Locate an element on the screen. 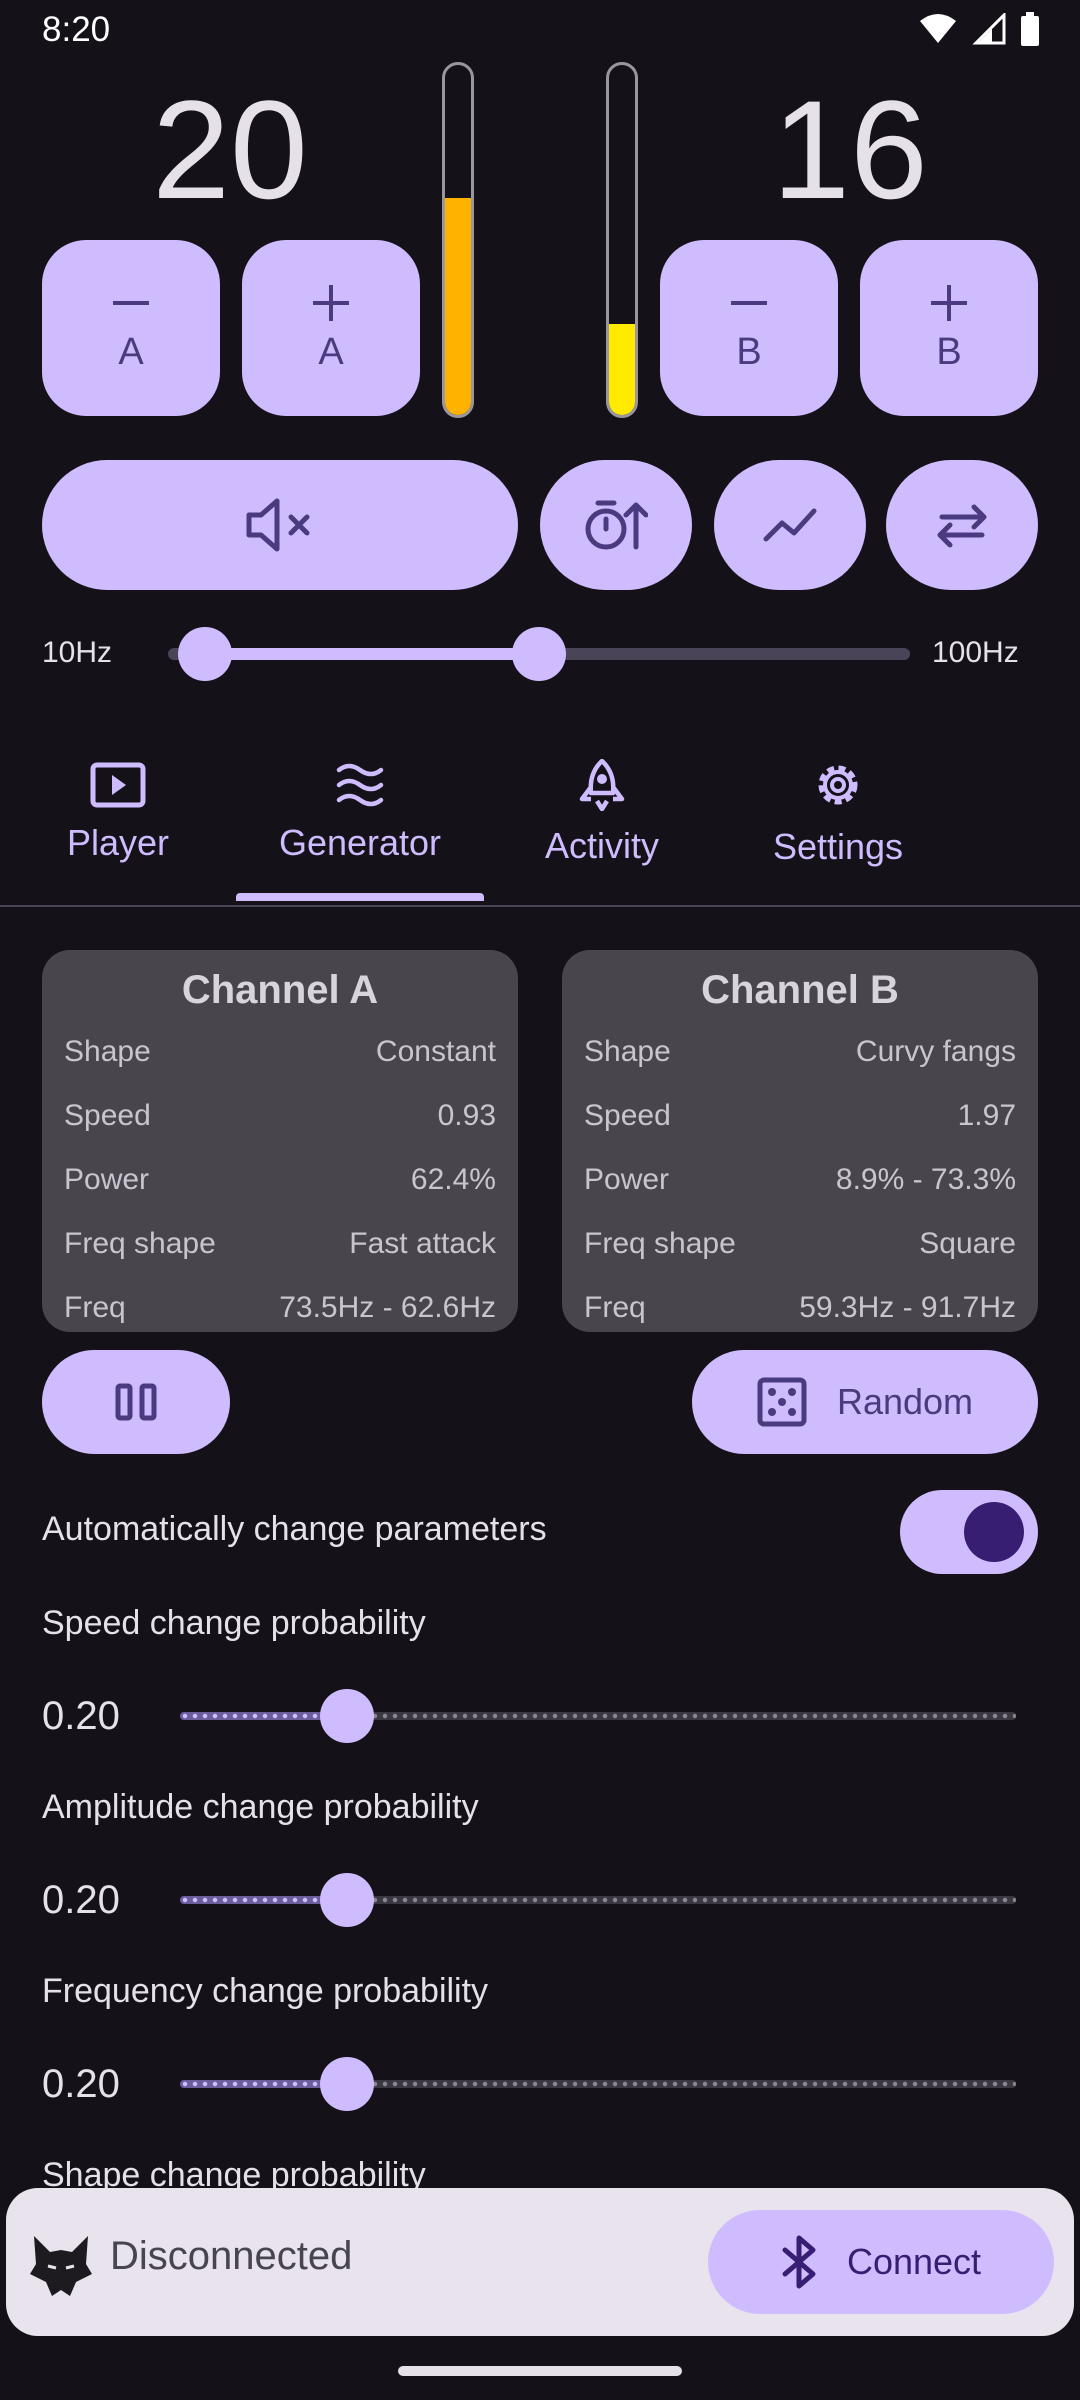 The height and width of the screenshot is (2400, 1080). card-row: Freq 59.3Hz - 91.7Hz is located at coordinates (800, 1308).